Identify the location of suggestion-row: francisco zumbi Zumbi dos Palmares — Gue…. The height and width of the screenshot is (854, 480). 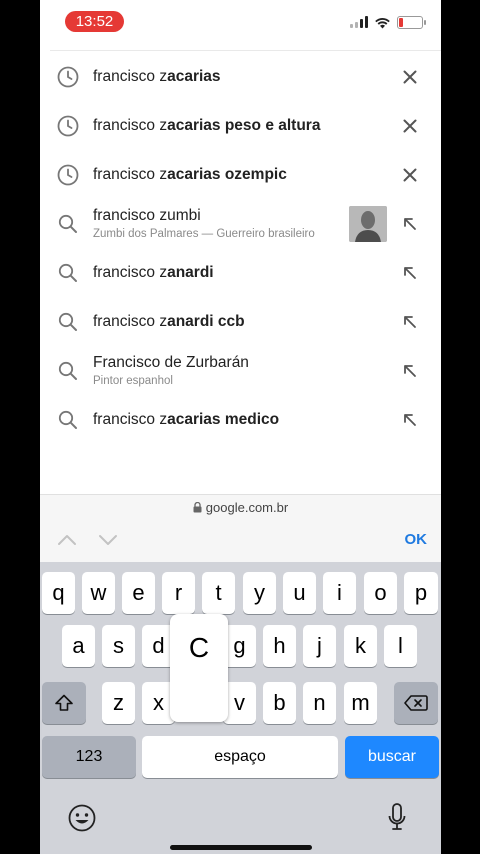
(240, 223).